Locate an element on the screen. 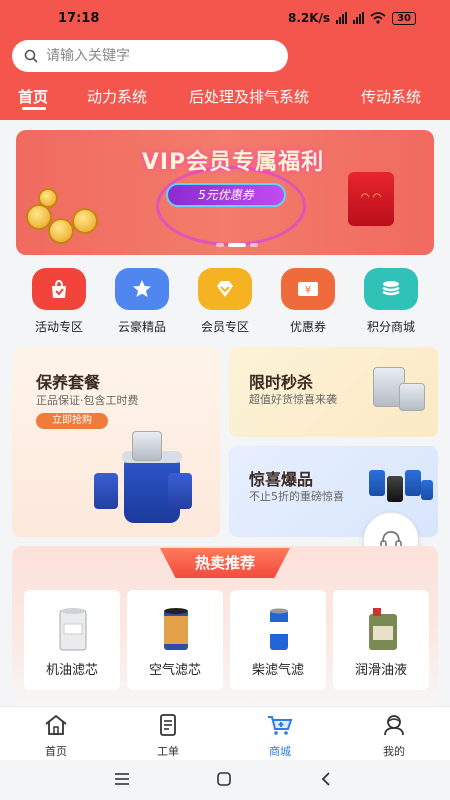 This screenshot has height=800, width=450. search-bar is located at coordinates (150, 56).